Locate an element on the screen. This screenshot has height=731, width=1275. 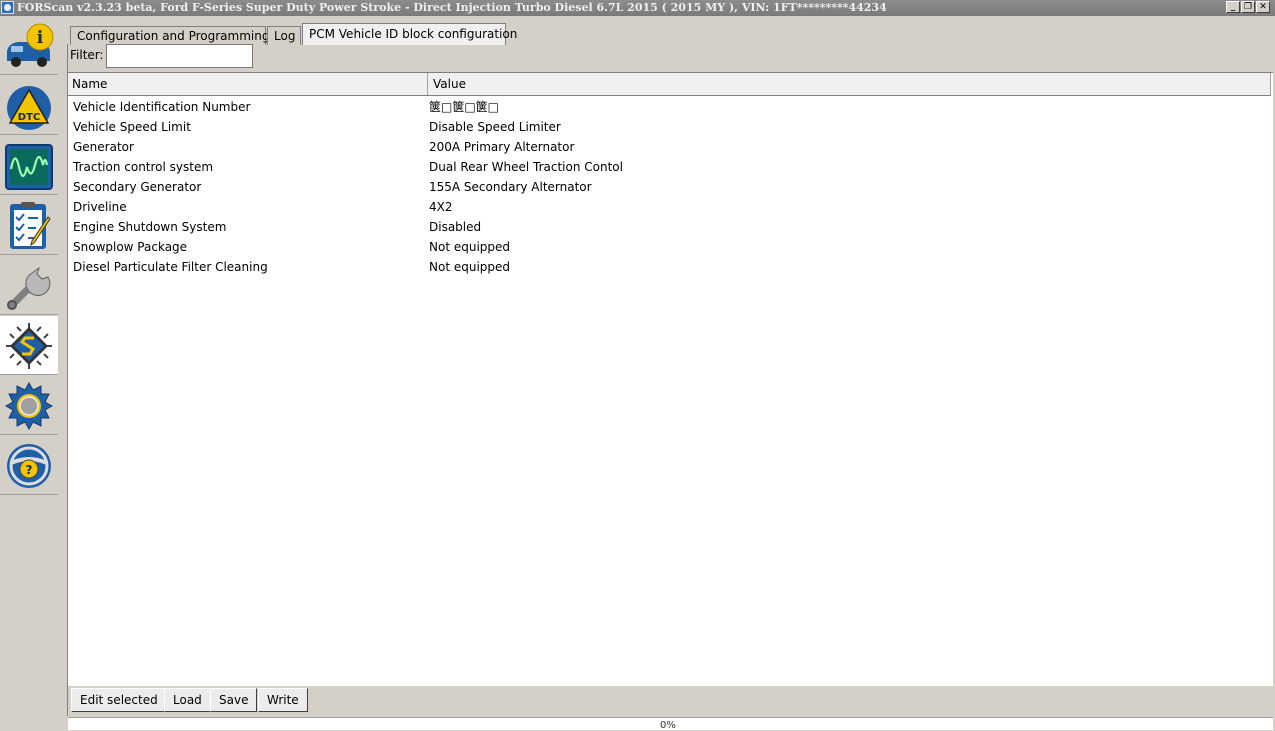
checklist-icon is located at coordinates (30, 225).